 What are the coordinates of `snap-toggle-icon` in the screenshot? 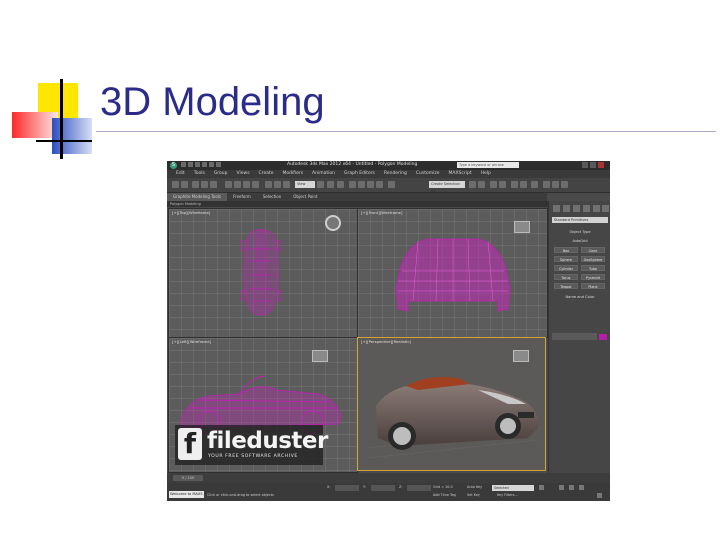 It's located at (352, 184).